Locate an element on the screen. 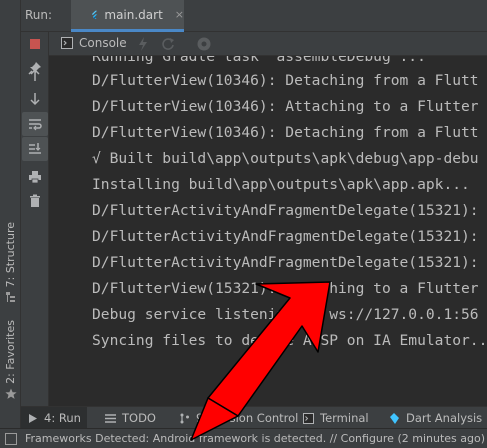  structure-tab-label: 7: Structure is located at coordinates (10, 255).